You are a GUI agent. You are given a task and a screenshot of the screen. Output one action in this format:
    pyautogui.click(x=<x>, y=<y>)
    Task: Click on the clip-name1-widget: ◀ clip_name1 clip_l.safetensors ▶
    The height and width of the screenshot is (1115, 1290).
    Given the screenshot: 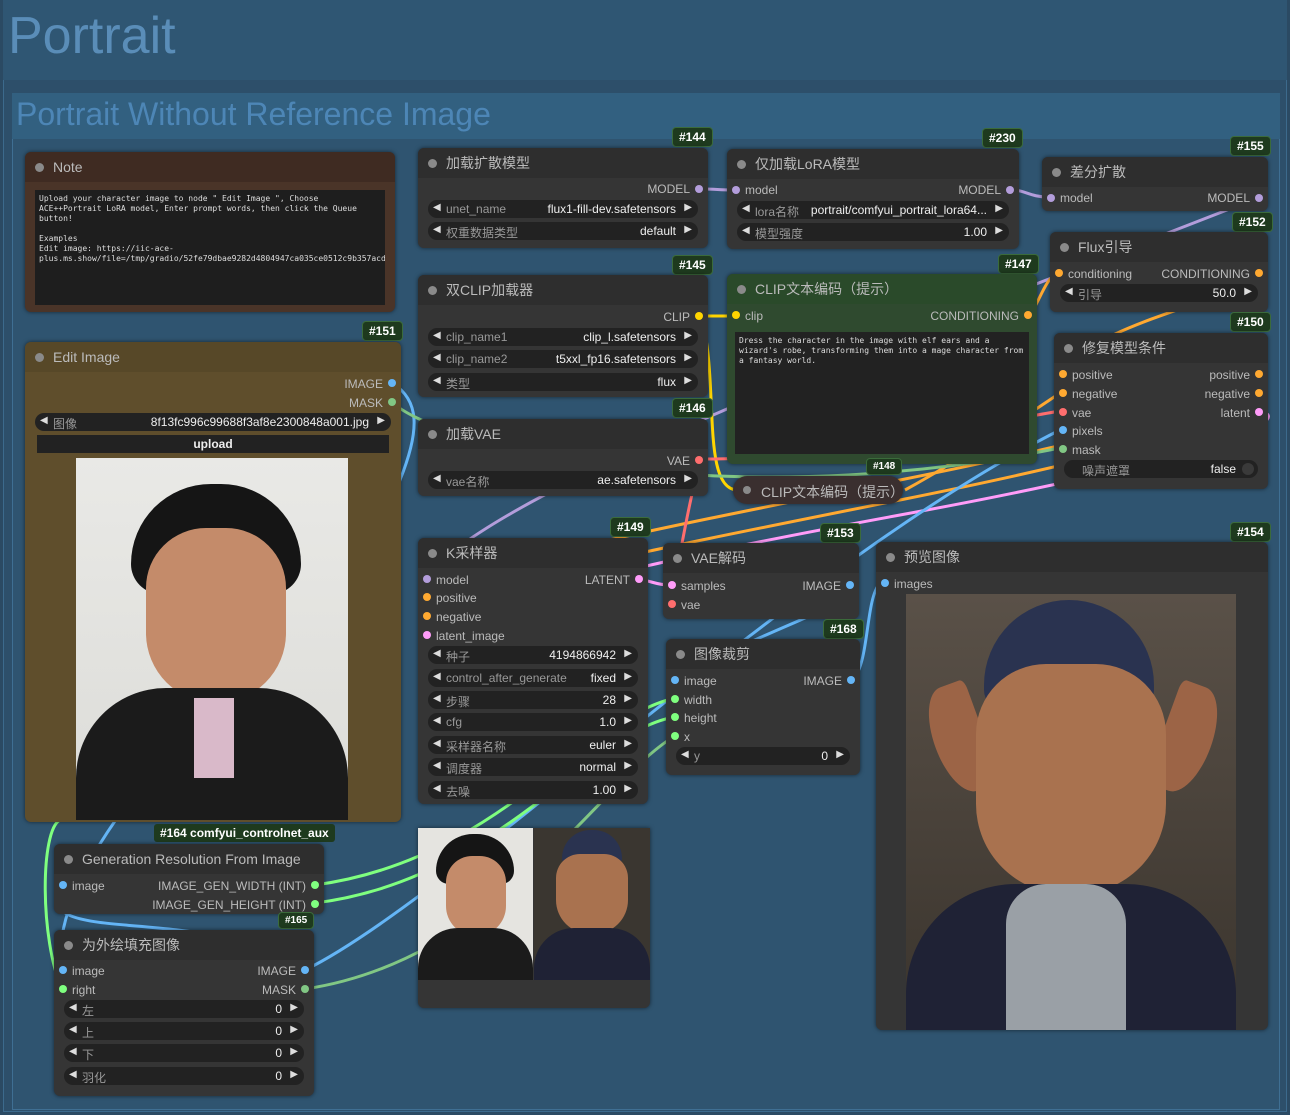 What is the action you would take?
    pyautogui.click(x=563, y=337)
    